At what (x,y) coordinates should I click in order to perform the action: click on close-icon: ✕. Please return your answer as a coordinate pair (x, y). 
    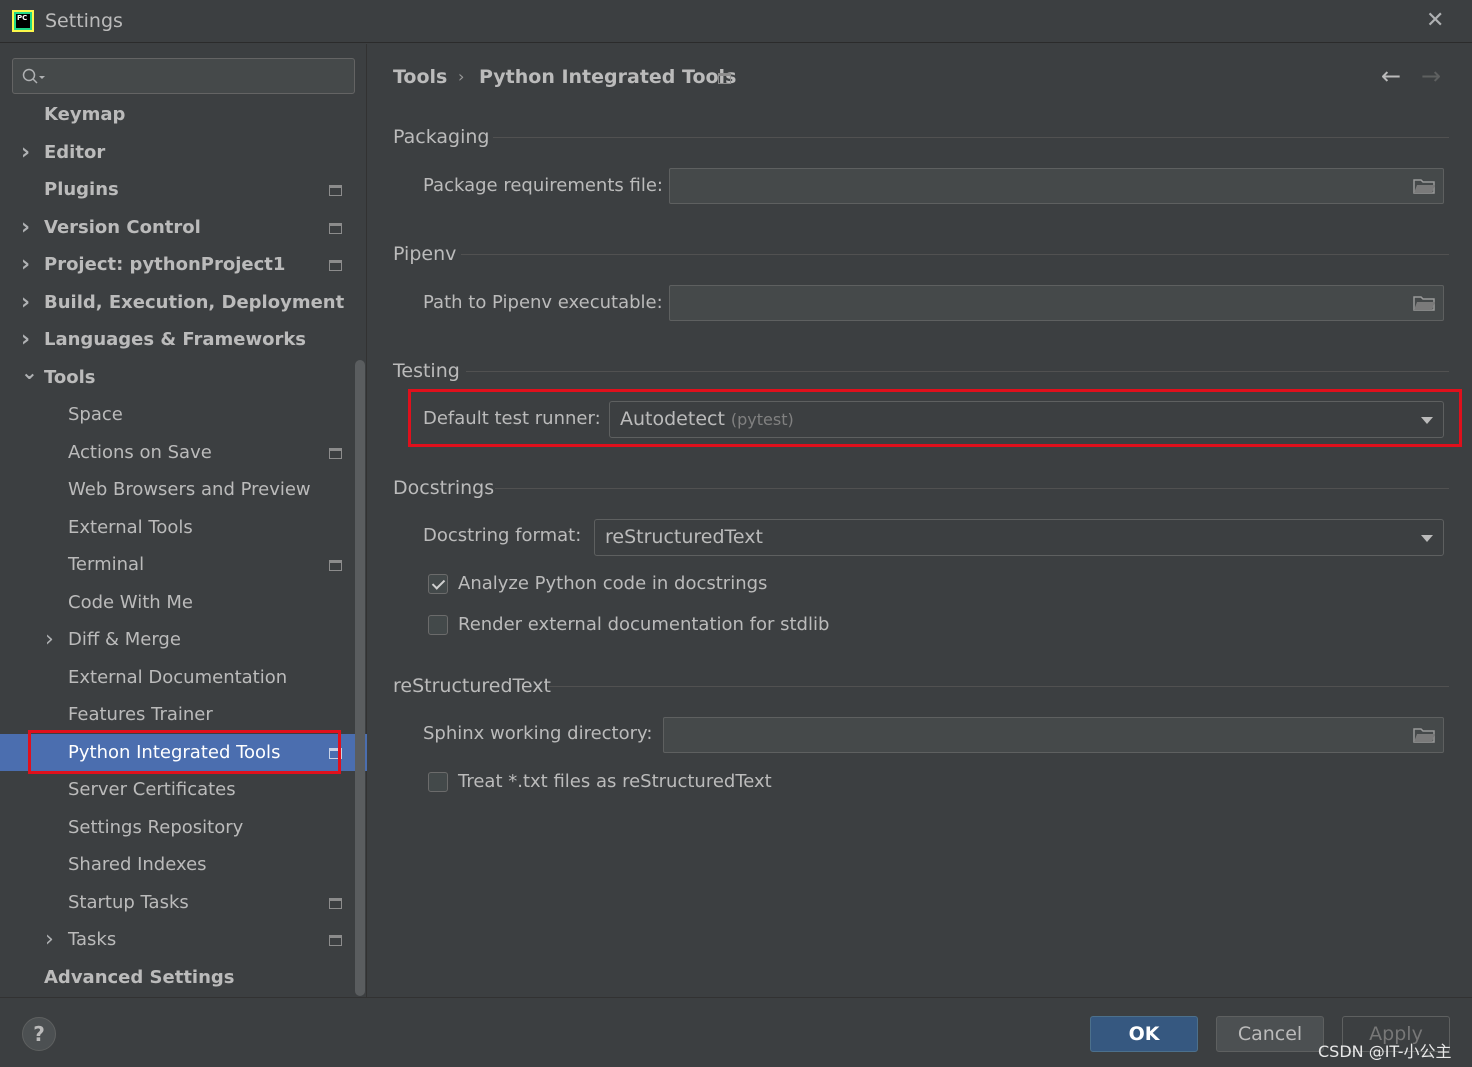
    Looking at the image, I should click on (1435, 20).